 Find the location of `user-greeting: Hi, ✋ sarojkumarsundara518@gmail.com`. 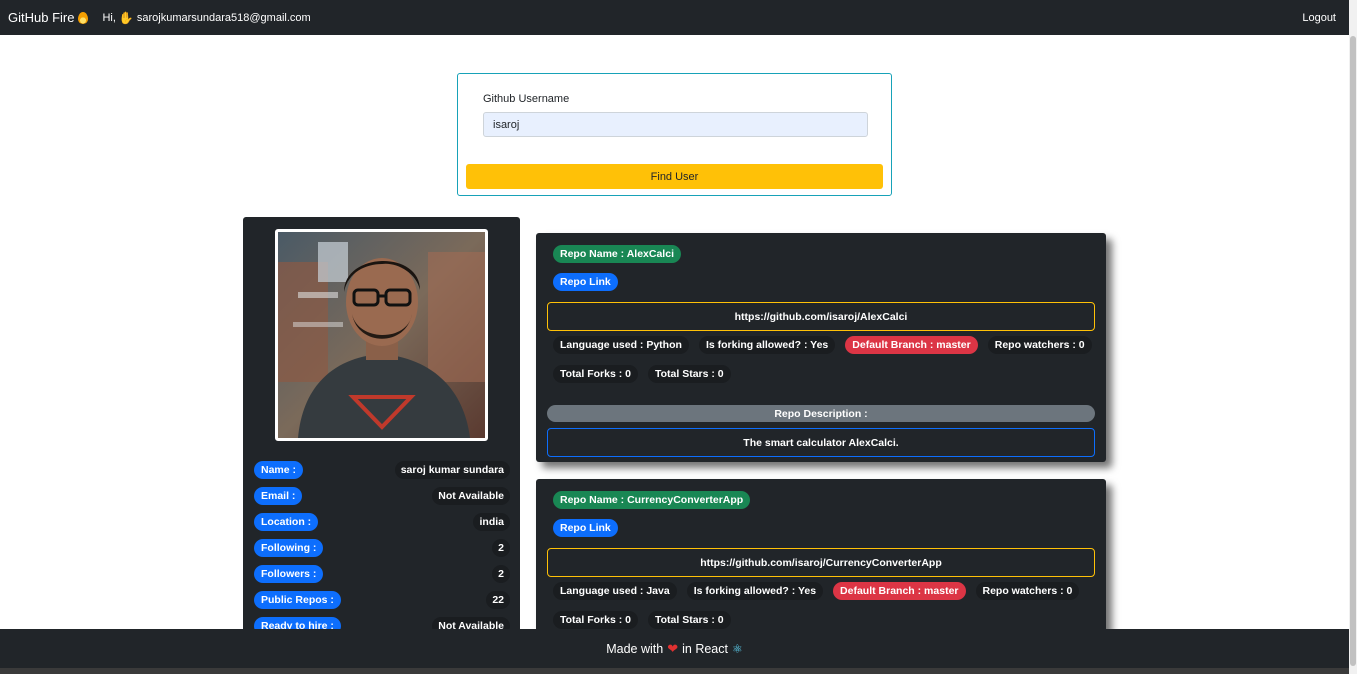

user-greeting: Hi, ✋ sarojkumarsundara518@gmail.com is located at coordinates (206, 18).